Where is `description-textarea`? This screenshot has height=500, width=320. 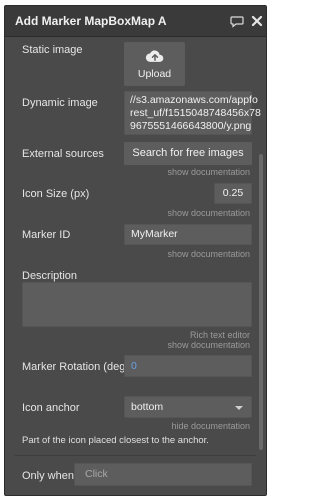 description-textarea is located at coordinates (137, 304).